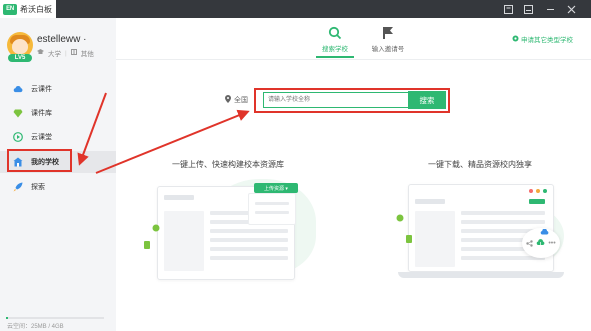 Image resolution: width=591 pixels, height=331 pixels. I want to click on play-circle-icon, so click(18, 137).